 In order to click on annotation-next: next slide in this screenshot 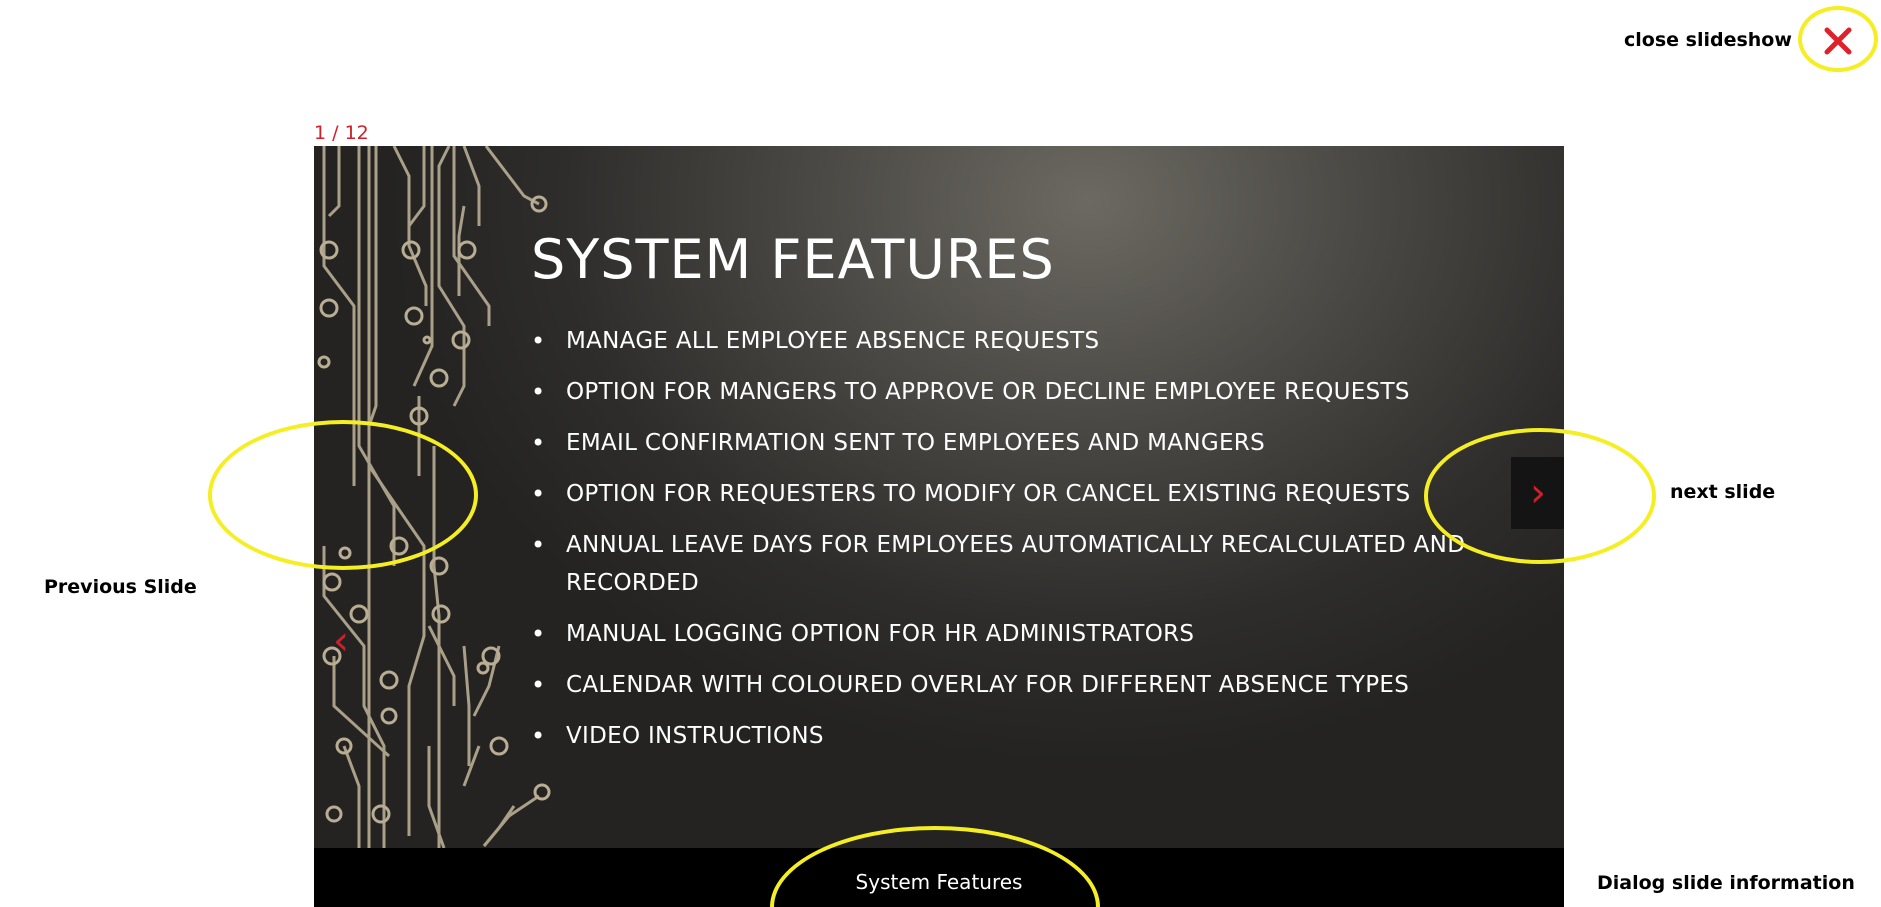, I will do `click(1723, 492)`.